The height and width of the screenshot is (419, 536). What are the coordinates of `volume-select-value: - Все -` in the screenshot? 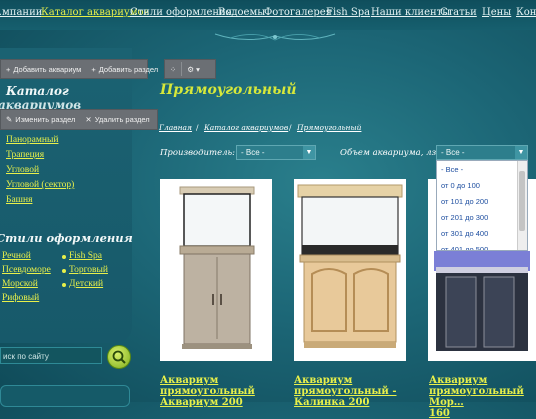 It's located at (453, 152).